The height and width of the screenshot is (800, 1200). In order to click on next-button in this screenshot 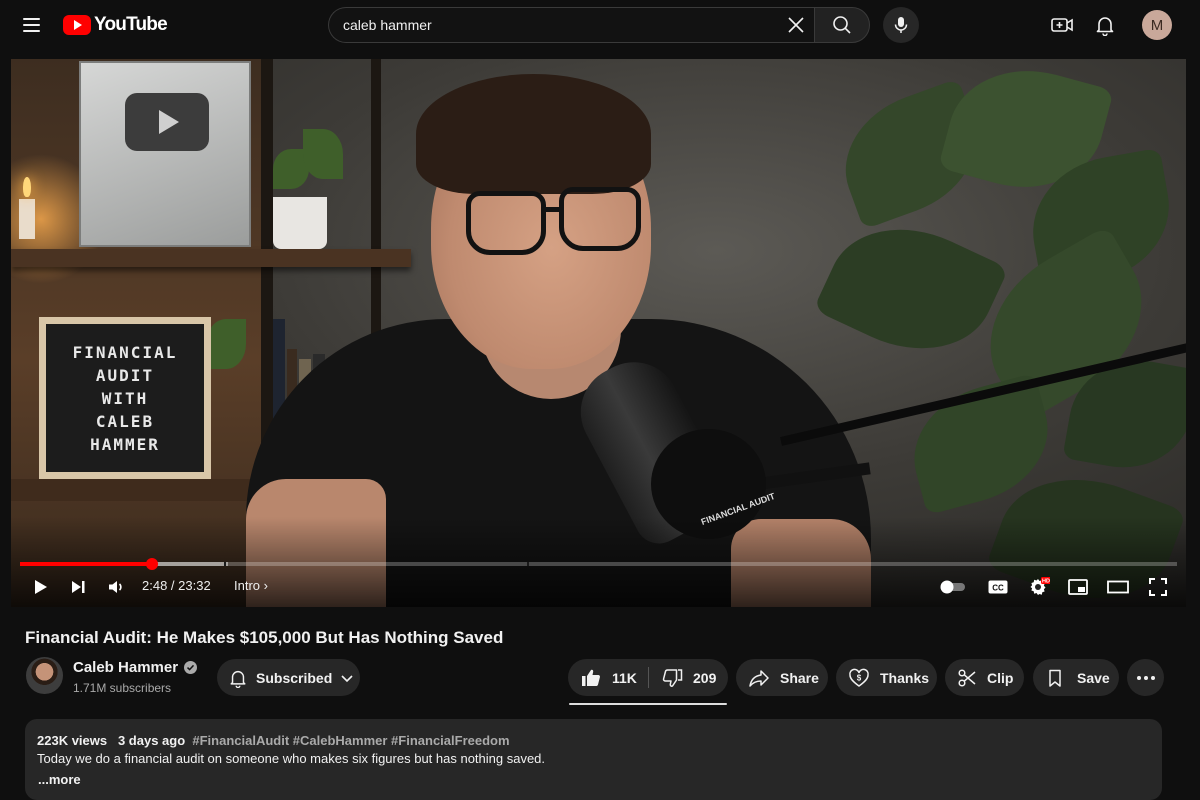, I will do `click(78, 587)`.